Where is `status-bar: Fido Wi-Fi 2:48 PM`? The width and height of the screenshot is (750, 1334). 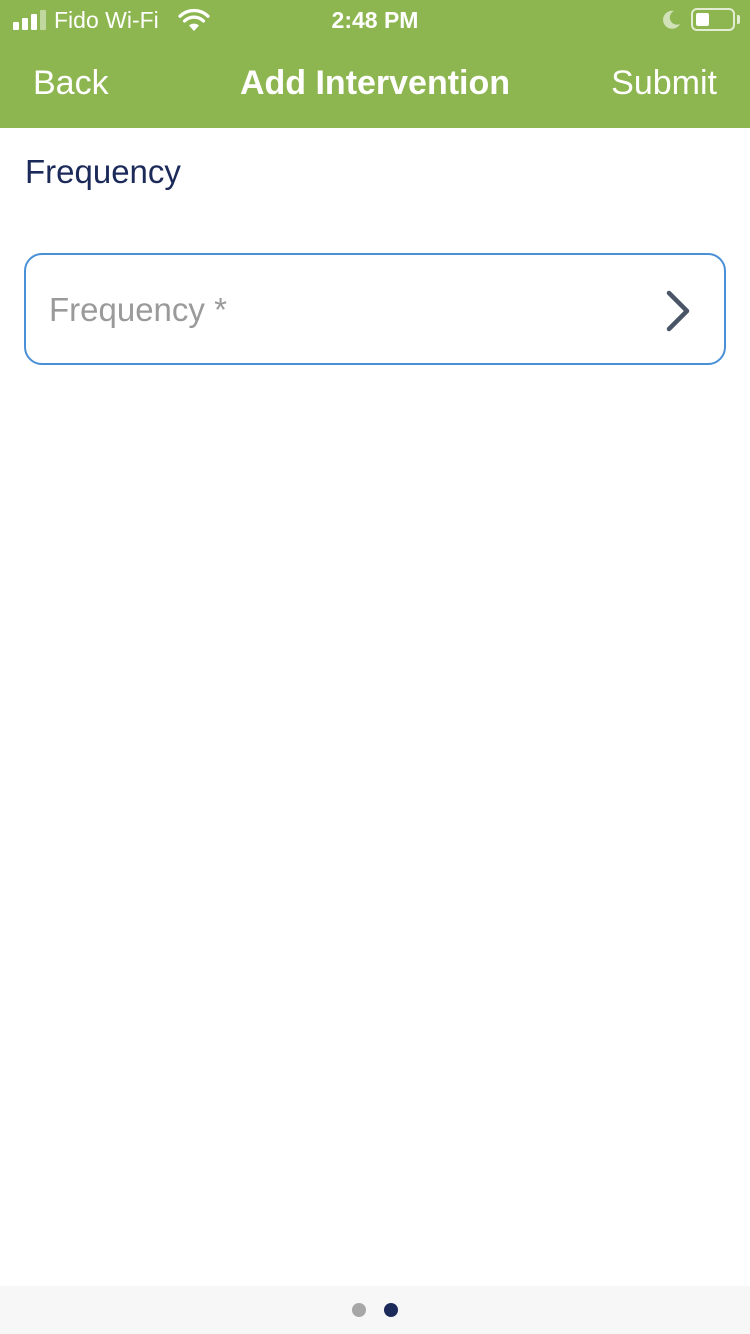
status-bar: Fido Wi-Fi 2:48 PM is located at coordinates (375, 20).